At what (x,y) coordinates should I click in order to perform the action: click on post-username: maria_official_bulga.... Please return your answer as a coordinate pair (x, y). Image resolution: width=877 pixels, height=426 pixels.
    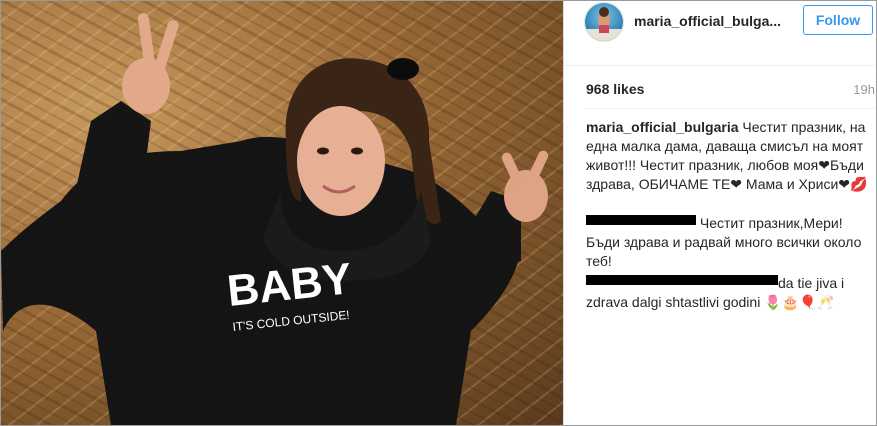
    Looking at the image, I should click on (707, 21).